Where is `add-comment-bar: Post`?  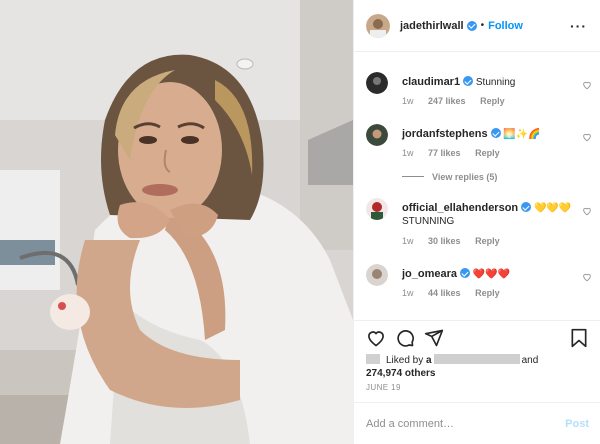 add-comment-bar: Post is located at coordinates (477, 423).